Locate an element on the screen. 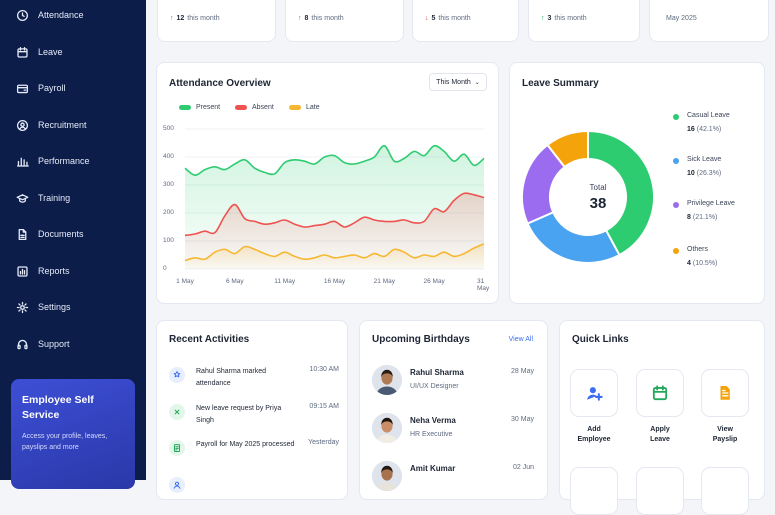 The width and height of the screenshot is (775, 515). add-user-icon is located at coordinates (595, 394).